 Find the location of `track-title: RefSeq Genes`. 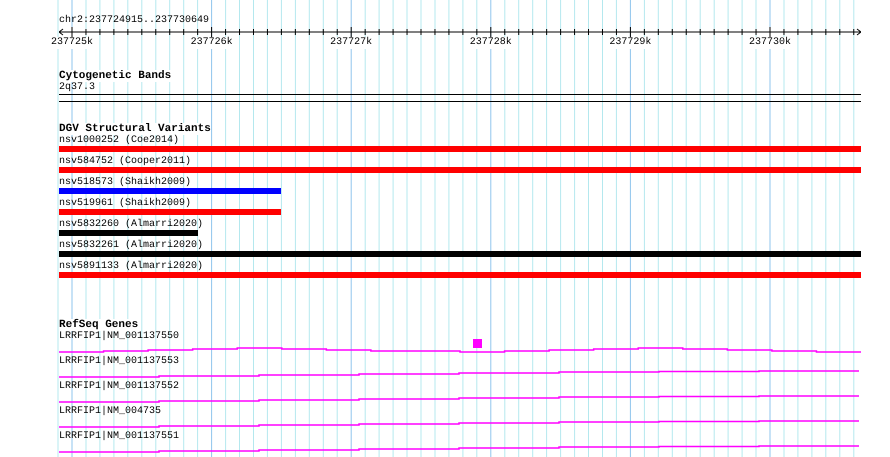

track-title: RefSeq Genes is located at coordinates (98, 325).